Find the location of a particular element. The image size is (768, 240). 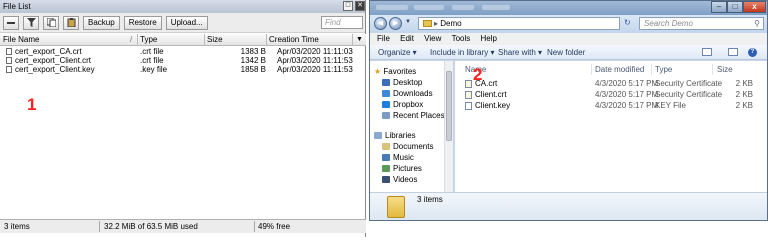

nav-label: Desktop is located at coordinates (408, 82).